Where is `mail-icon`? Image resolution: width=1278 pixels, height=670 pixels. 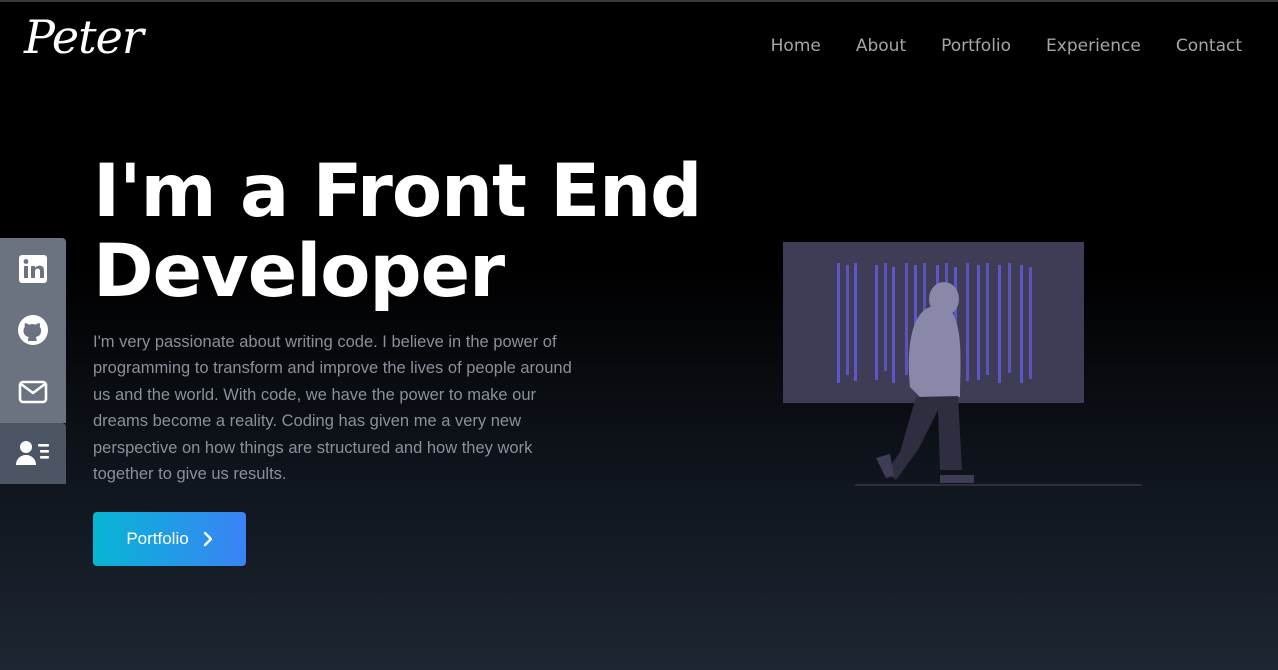 mail-icon is located at coordinates (33, 392).